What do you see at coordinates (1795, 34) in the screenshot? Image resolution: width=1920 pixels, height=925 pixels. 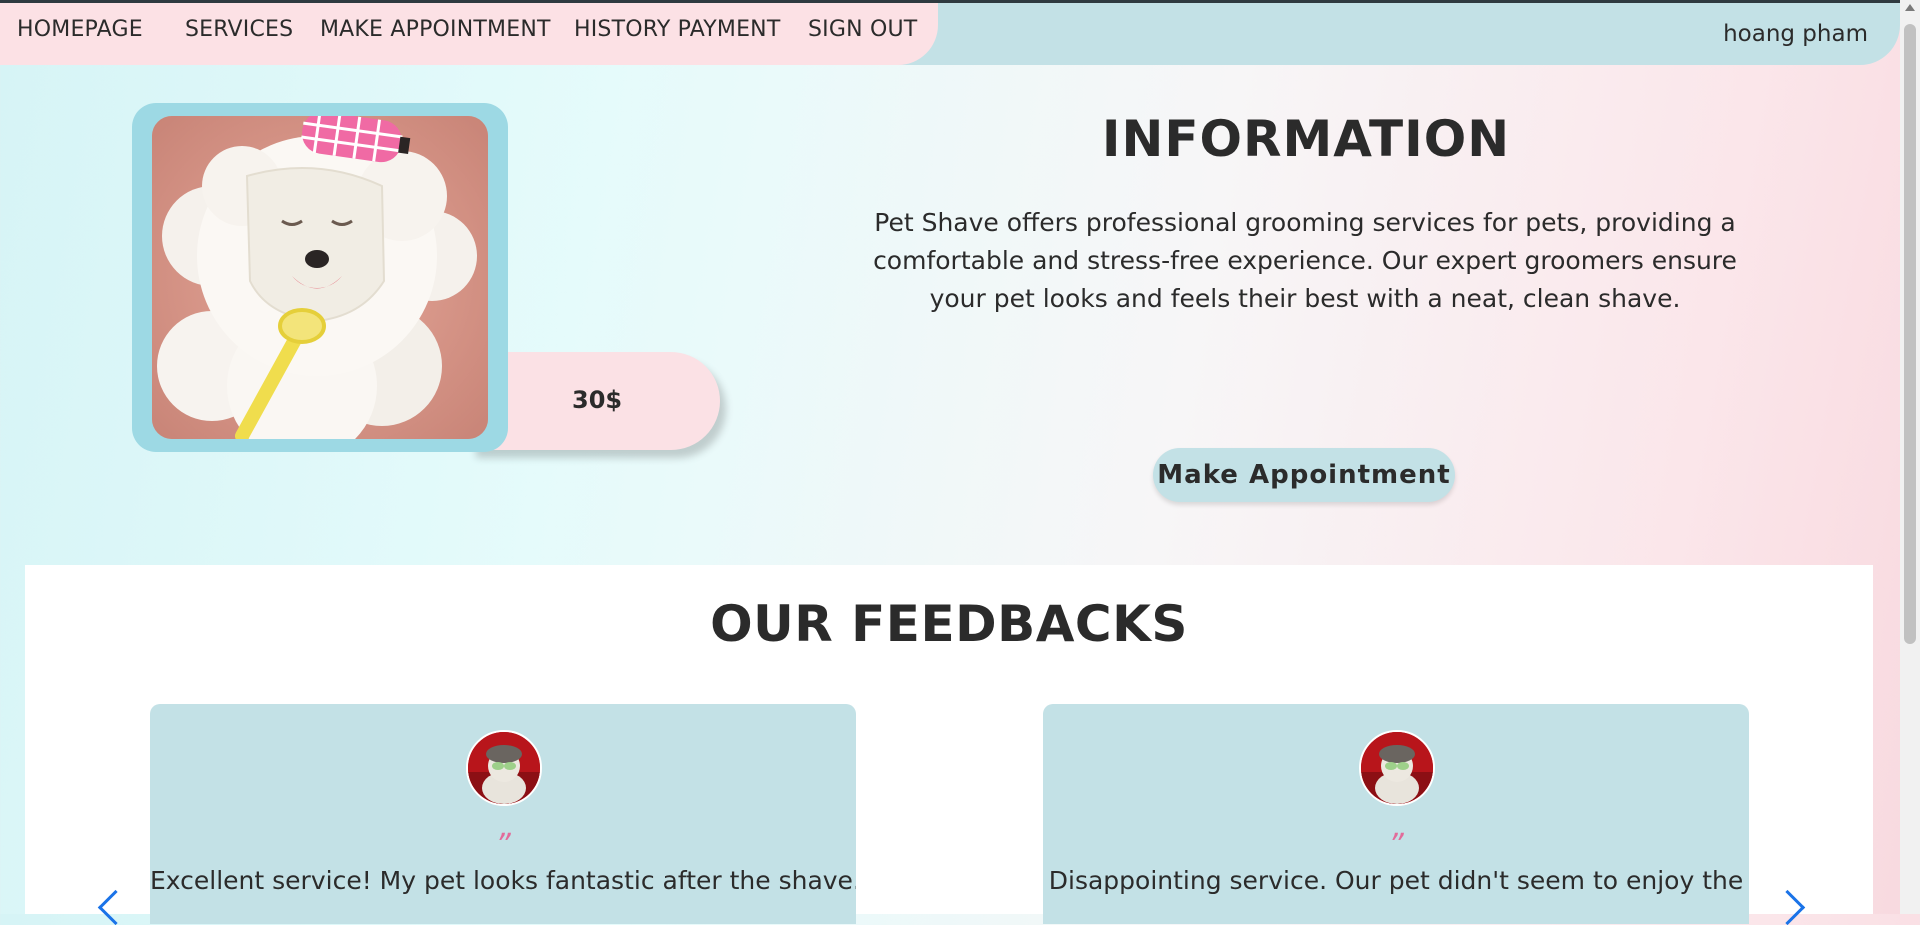 I see `user-name: hoang pham` at bounding box center [1795, 34].